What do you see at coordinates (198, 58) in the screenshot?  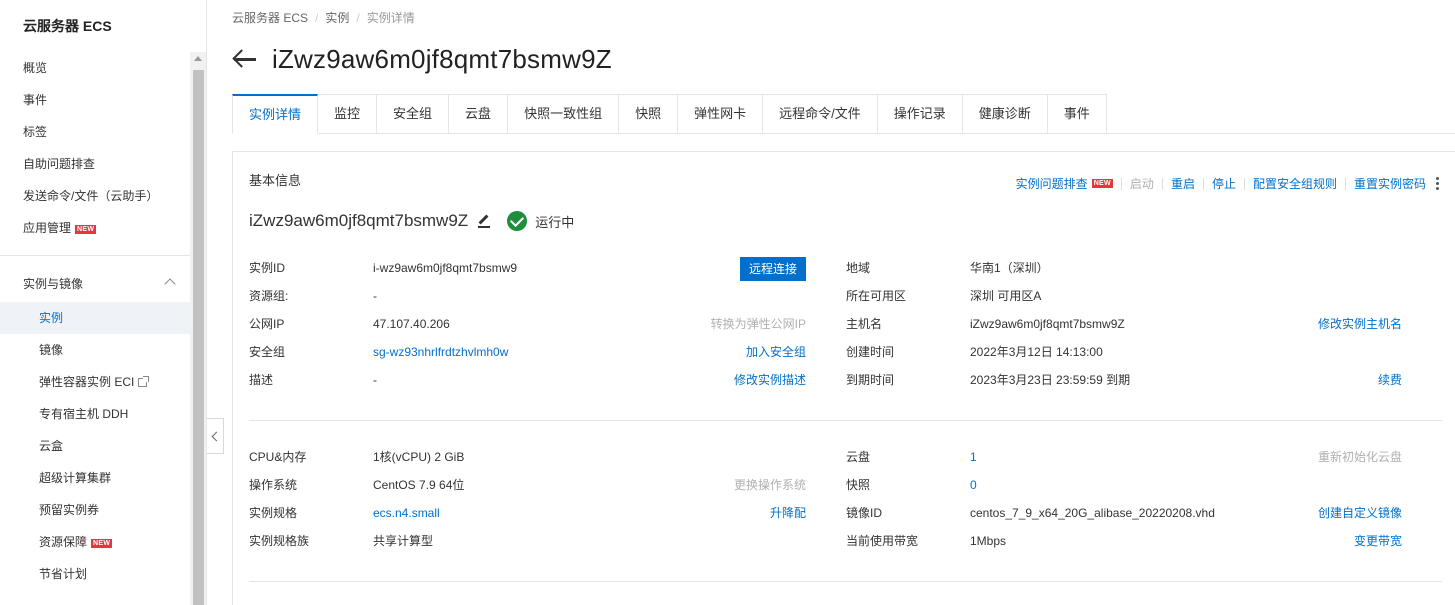 I see `scroll-up-arrow-icon` at bounding box center [198, 58].